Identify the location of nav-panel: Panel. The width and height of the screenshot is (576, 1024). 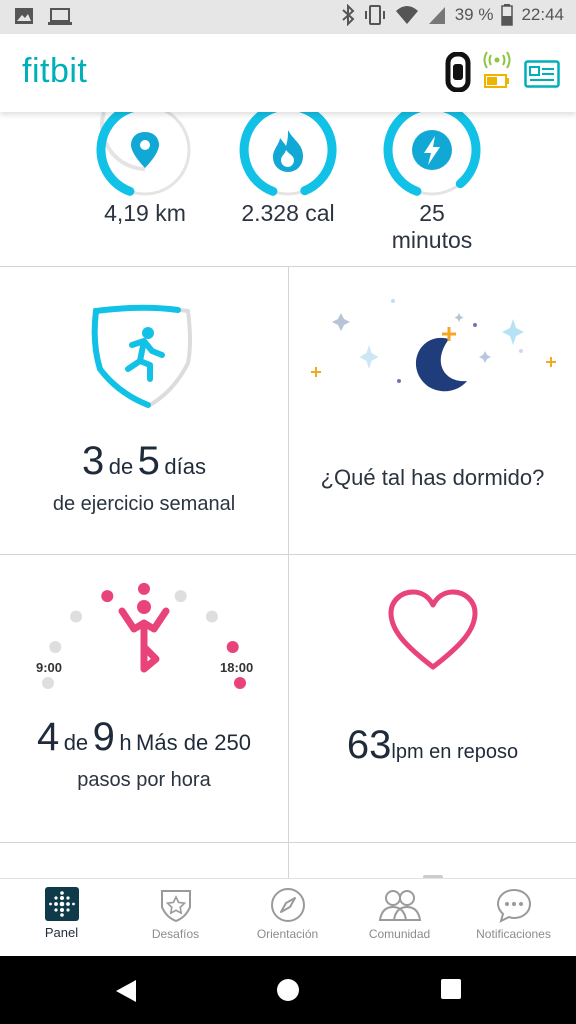
(61, 913).